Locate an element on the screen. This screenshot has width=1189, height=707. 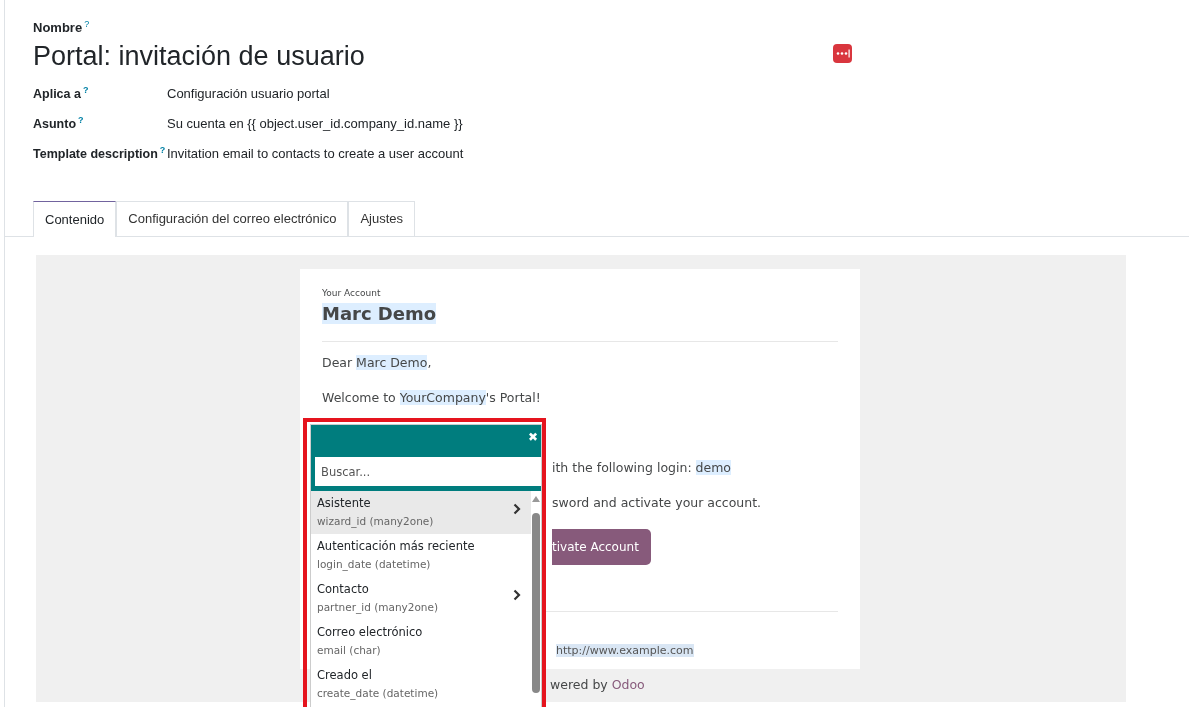
field-list-item: Correo electrónico email (char) is located at coordinates (421, 641).